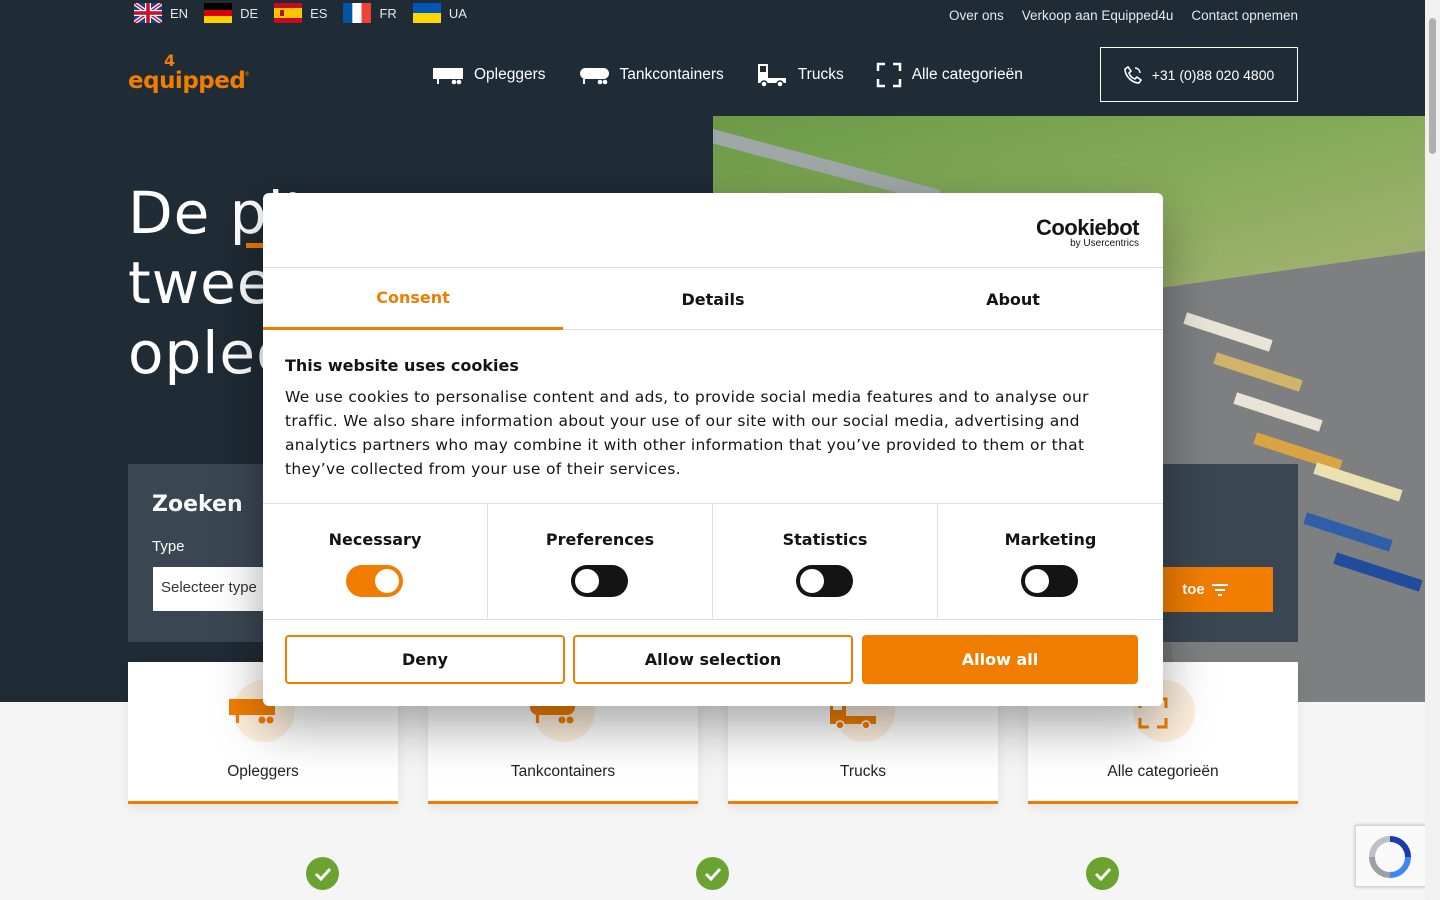 The width and height of the screenshot is (1440, 900). I want to click on deny-button: Deny, so click(425, 659).